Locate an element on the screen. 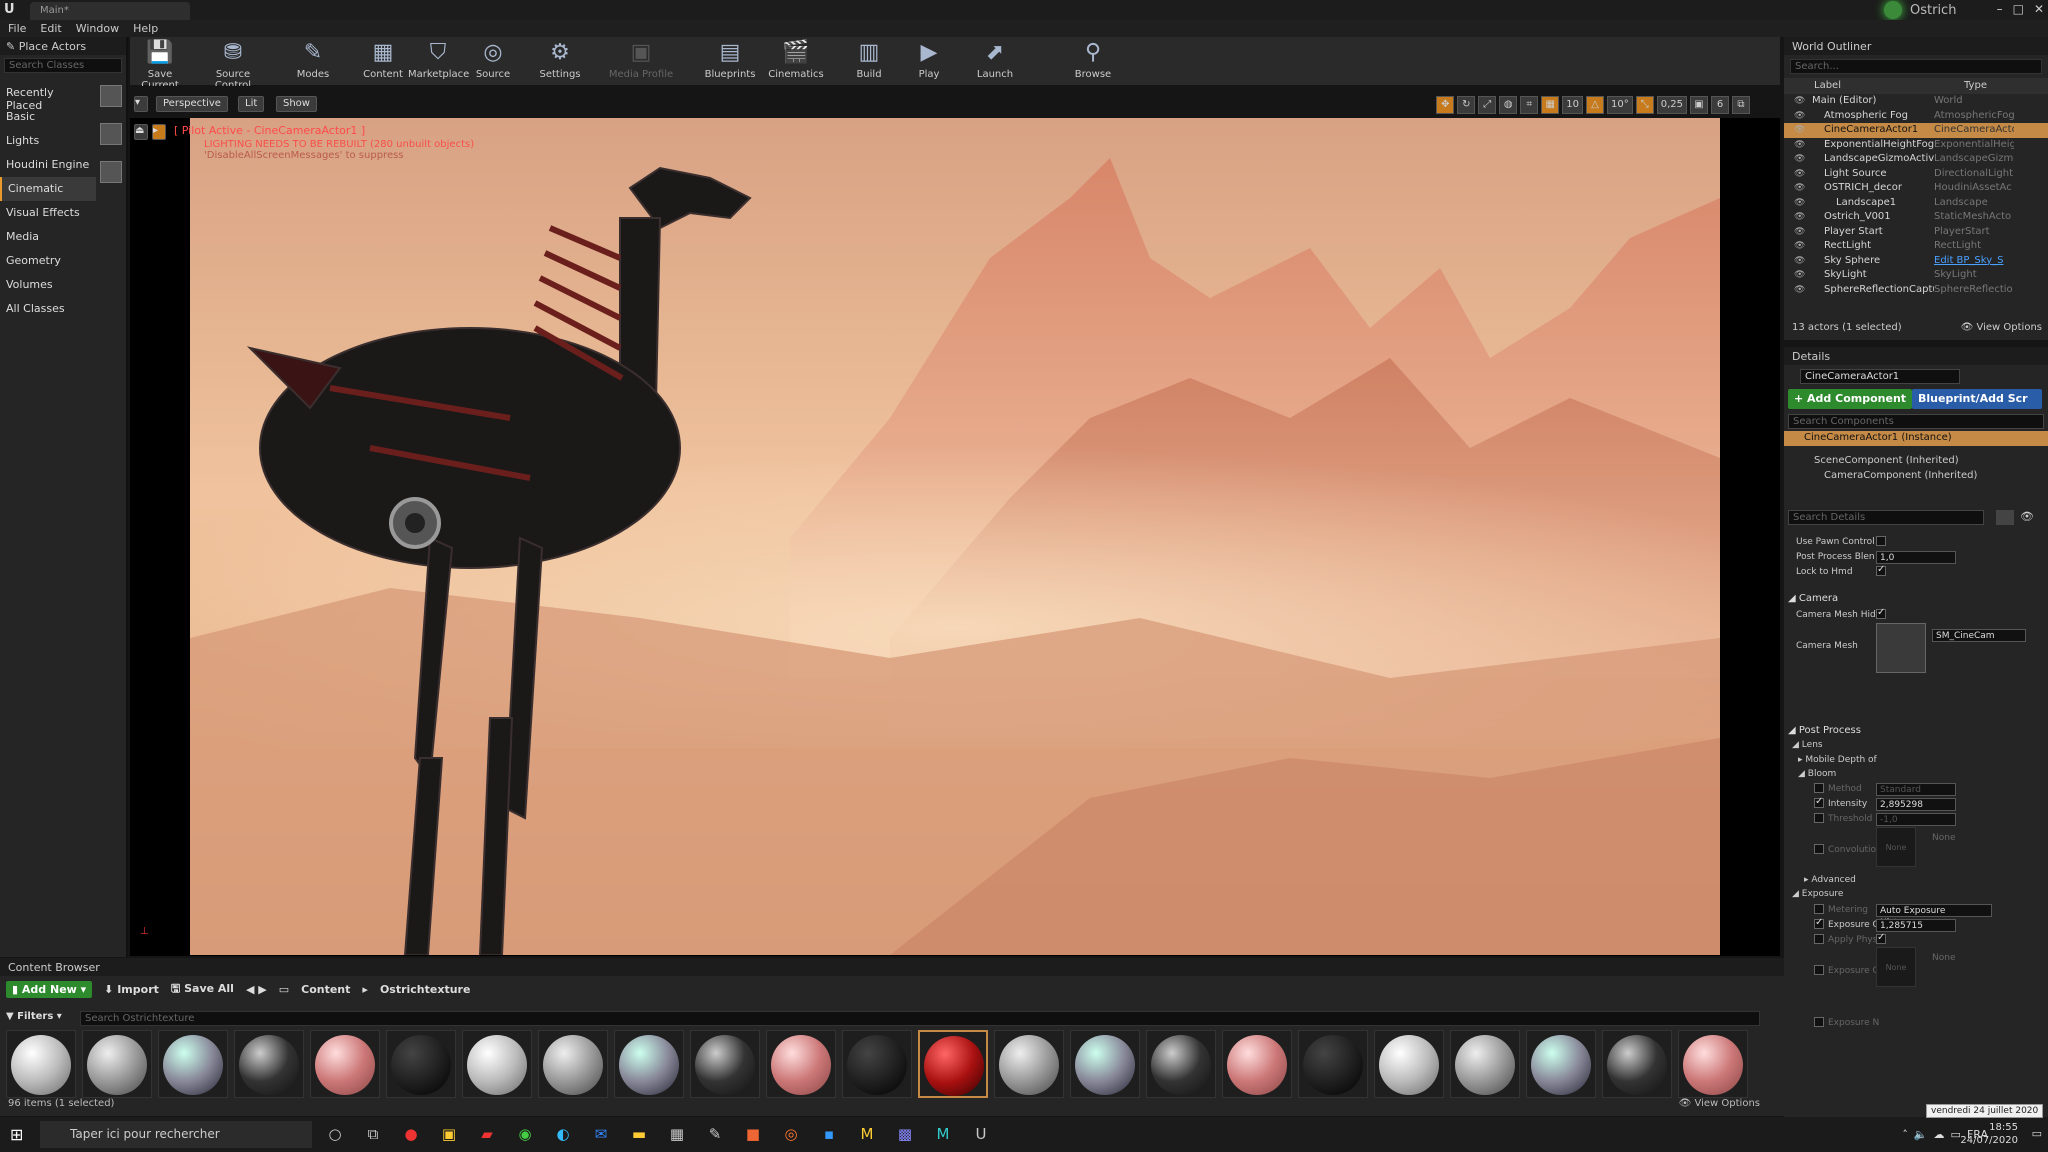 This screenshot has width=2048, height=1152. convolution-checkbox is located at coordinates (1819, 849).